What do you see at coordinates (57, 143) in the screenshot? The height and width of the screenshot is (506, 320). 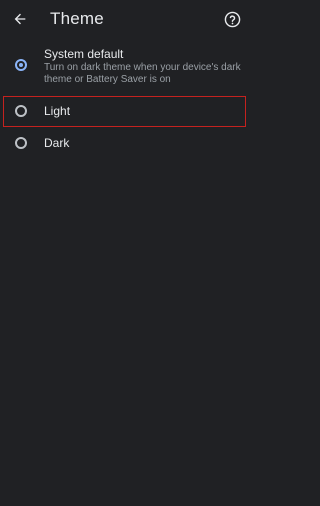 I see `option-label-dark: Dark` at bounding box center [57, 143].